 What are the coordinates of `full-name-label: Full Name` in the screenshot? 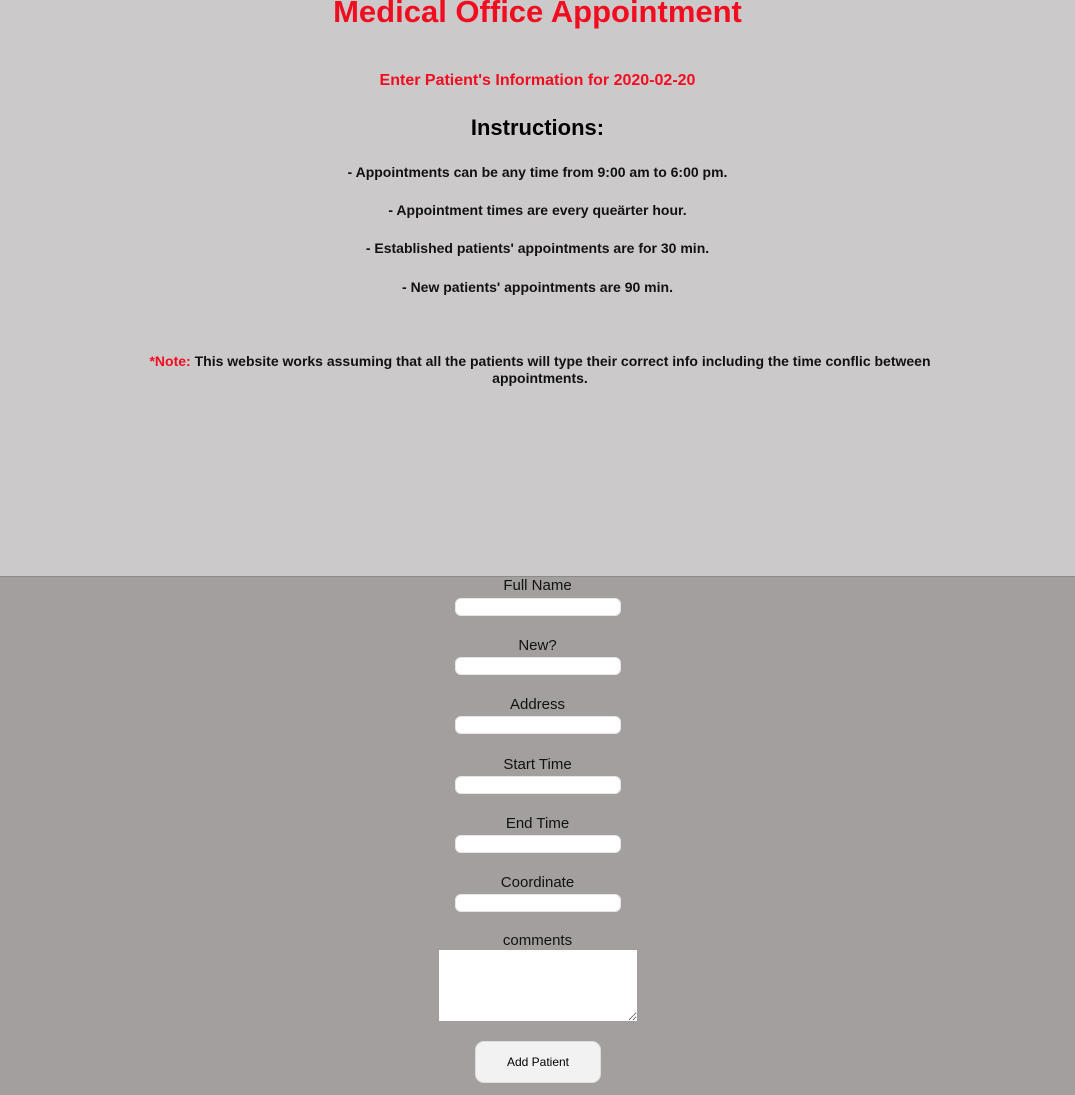 It's located at (537, 585).